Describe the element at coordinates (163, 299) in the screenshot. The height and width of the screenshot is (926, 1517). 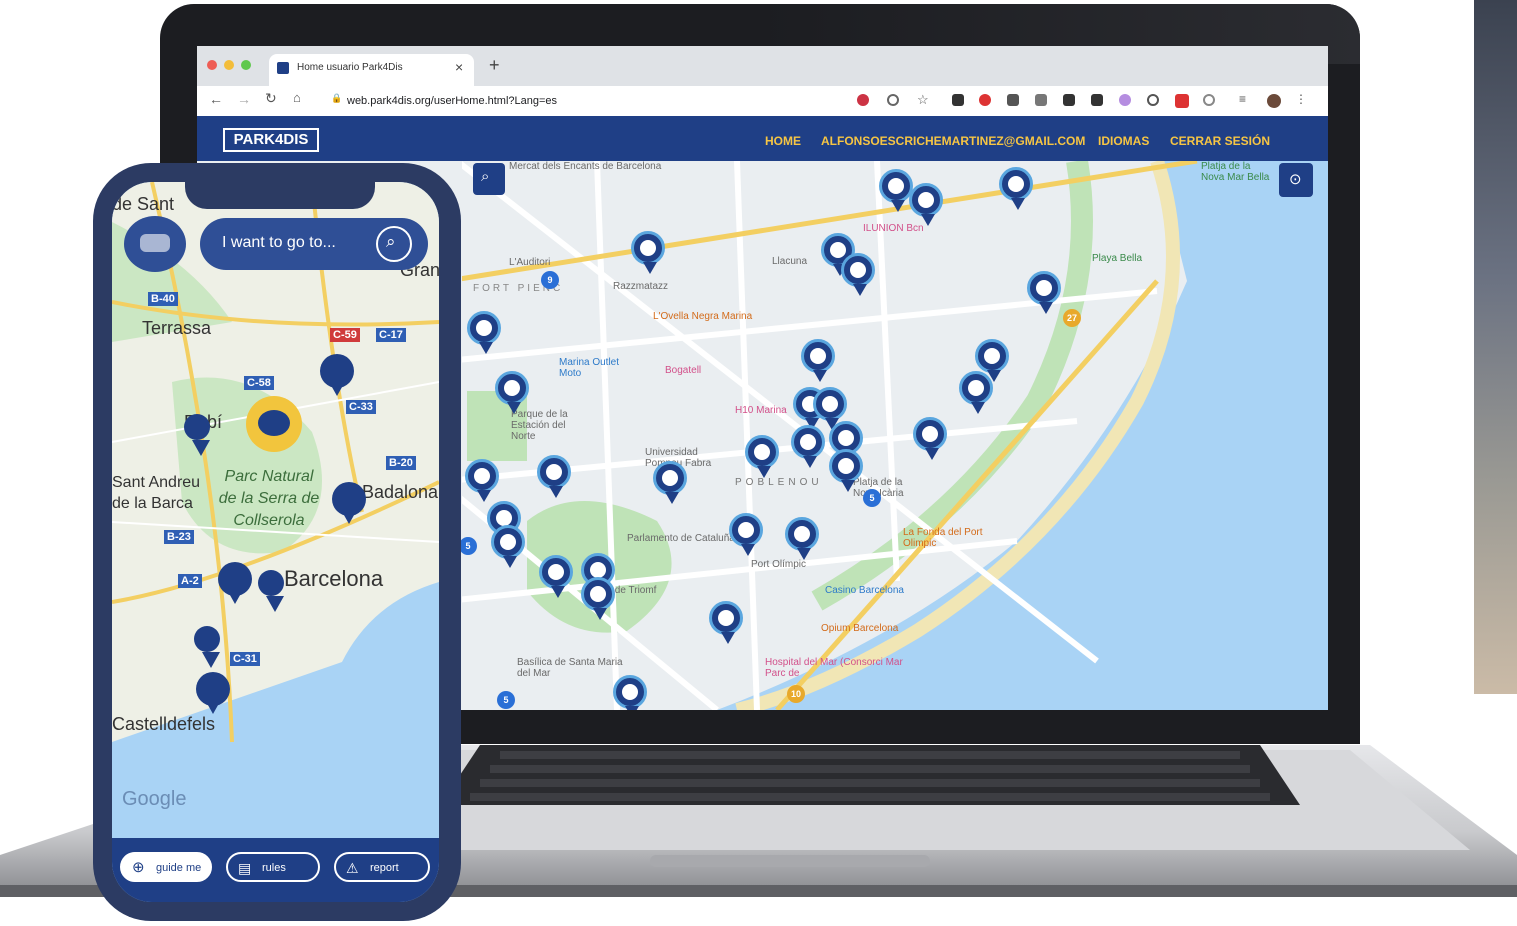
I see `road-badge: B-40` at that location.